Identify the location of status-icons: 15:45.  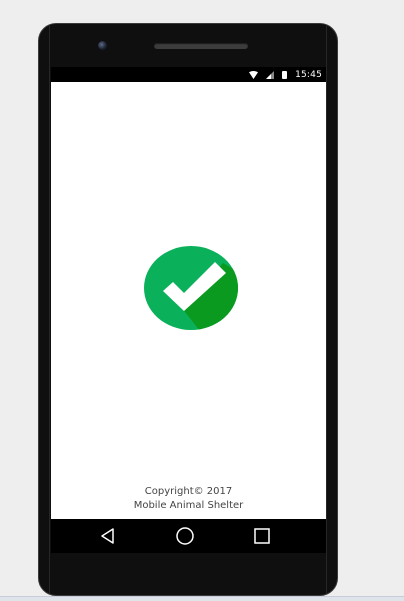
(285, 74).